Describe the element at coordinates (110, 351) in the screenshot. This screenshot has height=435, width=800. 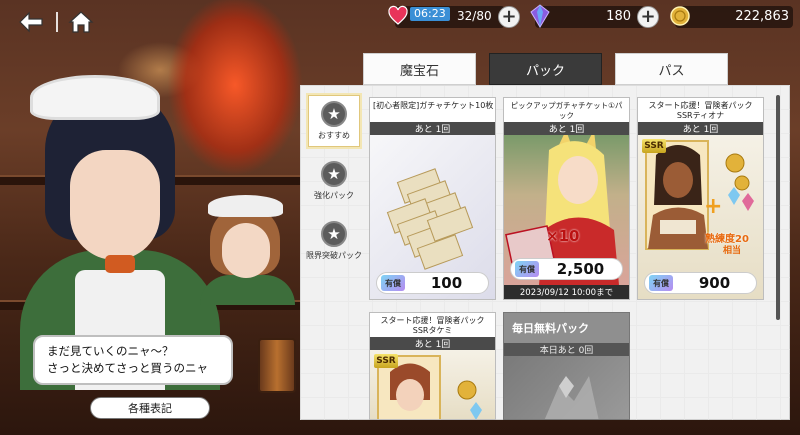
I see `dialog-line-1: まだ見ていくのニャ〜？` at that location.